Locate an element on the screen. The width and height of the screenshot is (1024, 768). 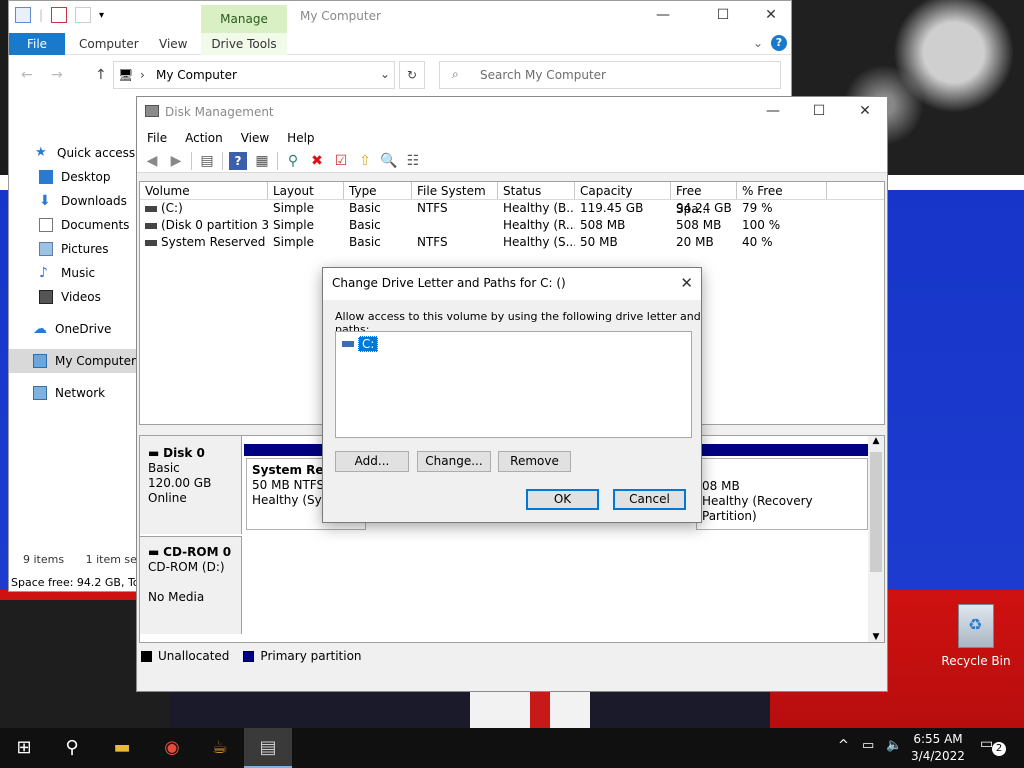
nav-item-pictures: Pictures is located at coordinates (73, 249).